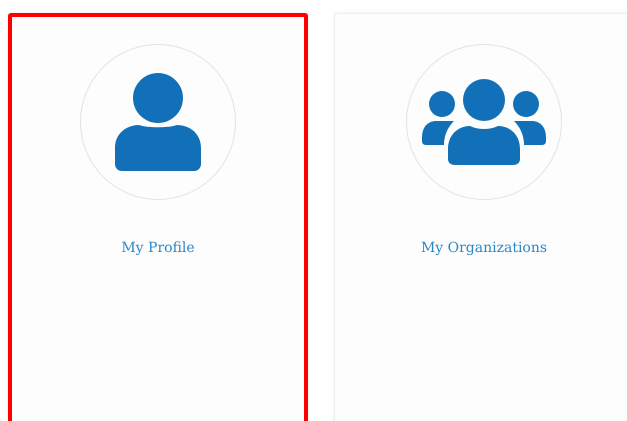 This screenshot has width=627, height=421. I want to click on card-title: My Organizations, so click(484, 248).